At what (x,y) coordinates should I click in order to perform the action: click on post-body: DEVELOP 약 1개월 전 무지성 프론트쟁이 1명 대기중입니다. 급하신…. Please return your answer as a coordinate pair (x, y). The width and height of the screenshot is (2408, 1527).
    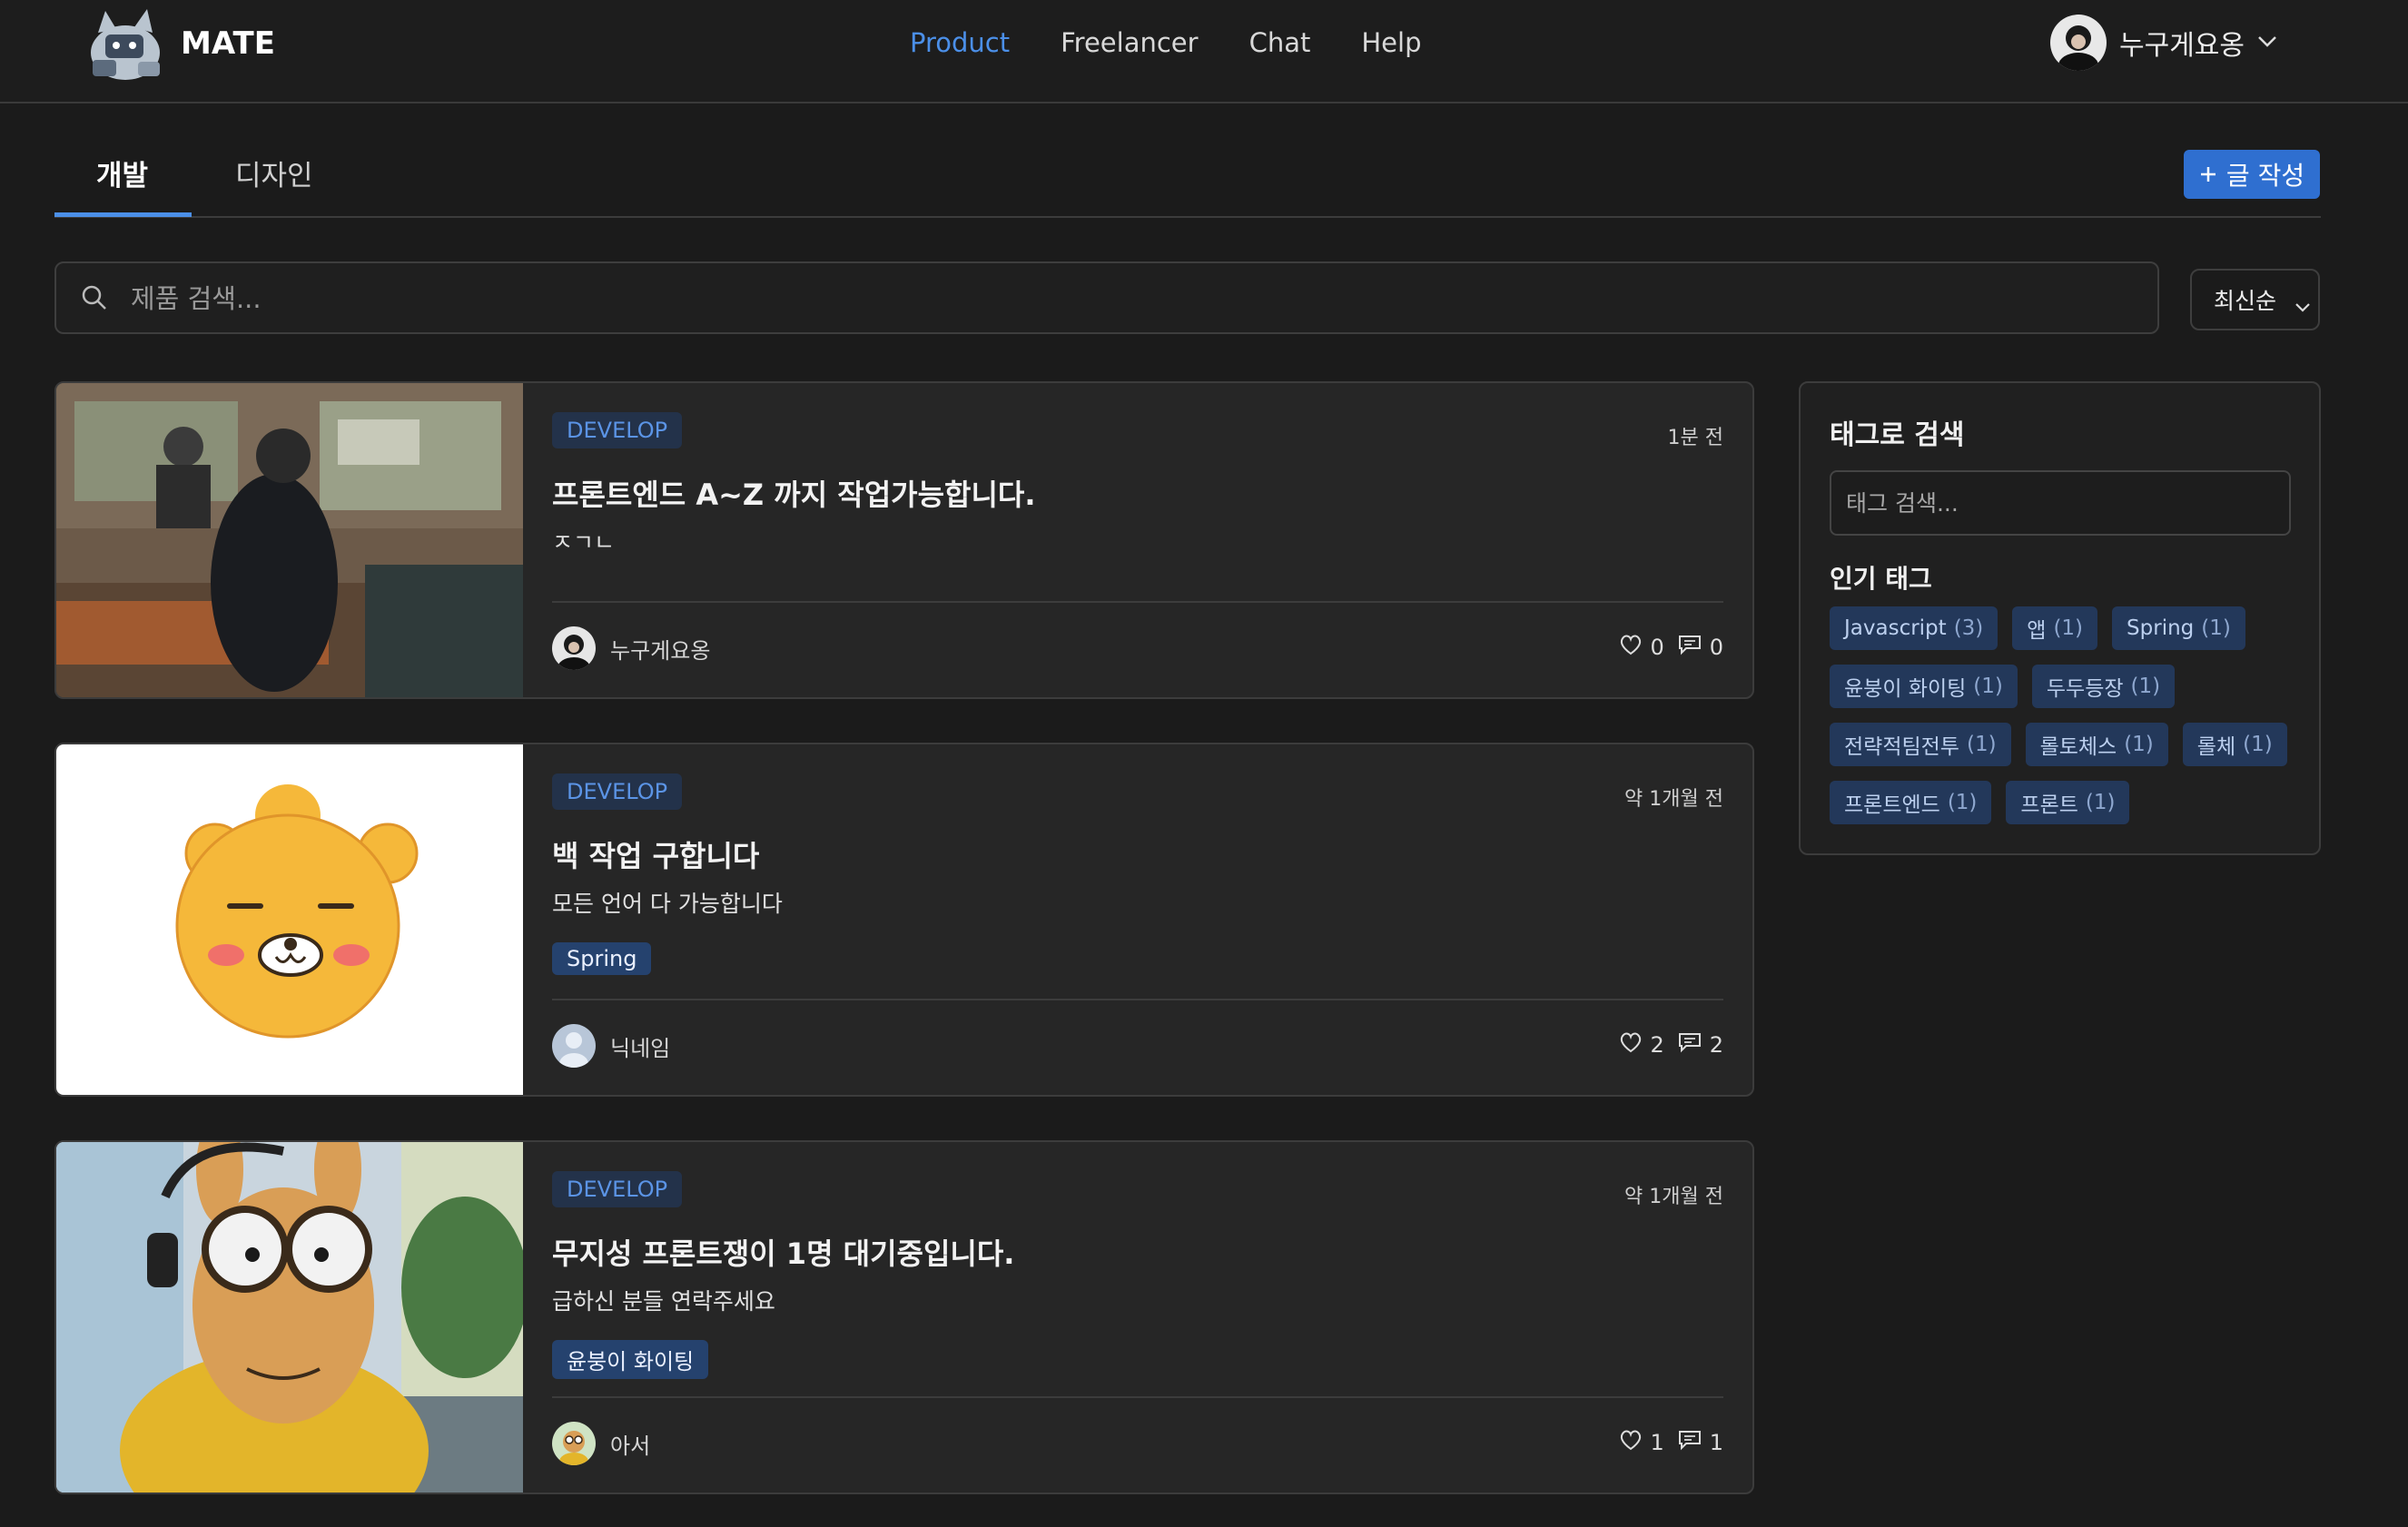
    Looking at the image, I should click on (1137, 1318).